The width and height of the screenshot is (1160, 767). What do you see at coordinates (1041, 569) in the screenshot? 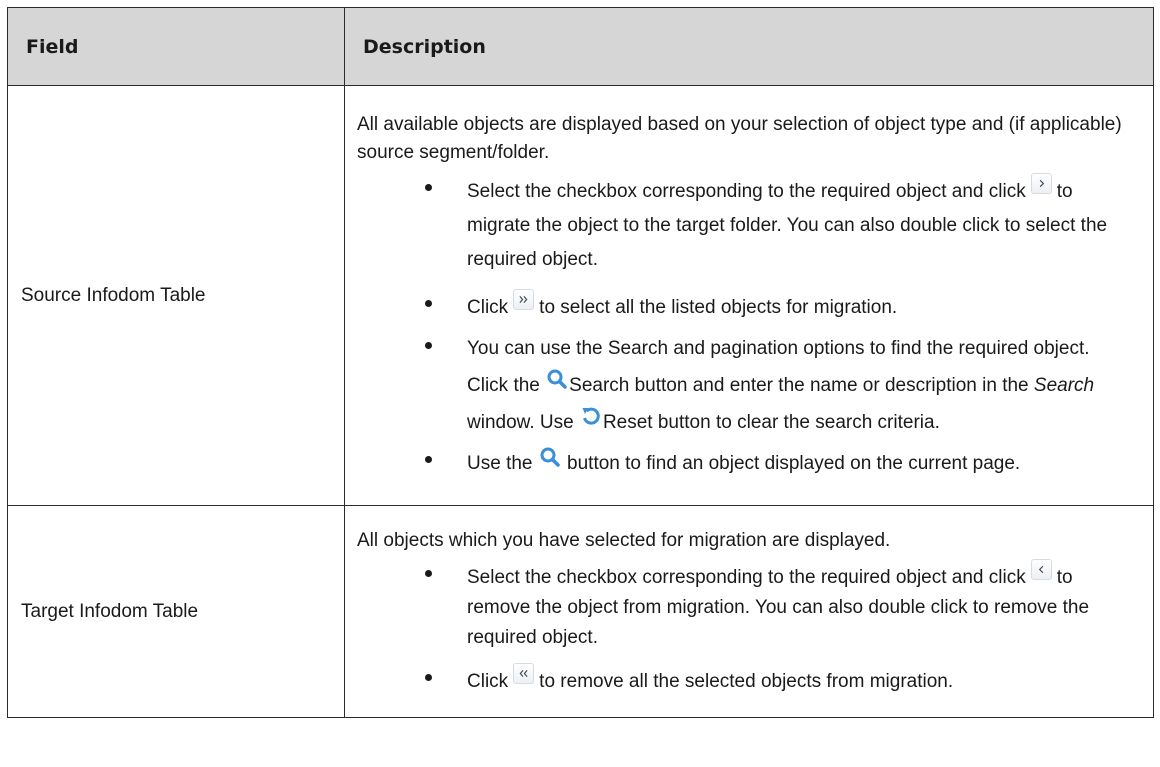
I see `chevron-left-icon` at bounding box center [1041, 569].